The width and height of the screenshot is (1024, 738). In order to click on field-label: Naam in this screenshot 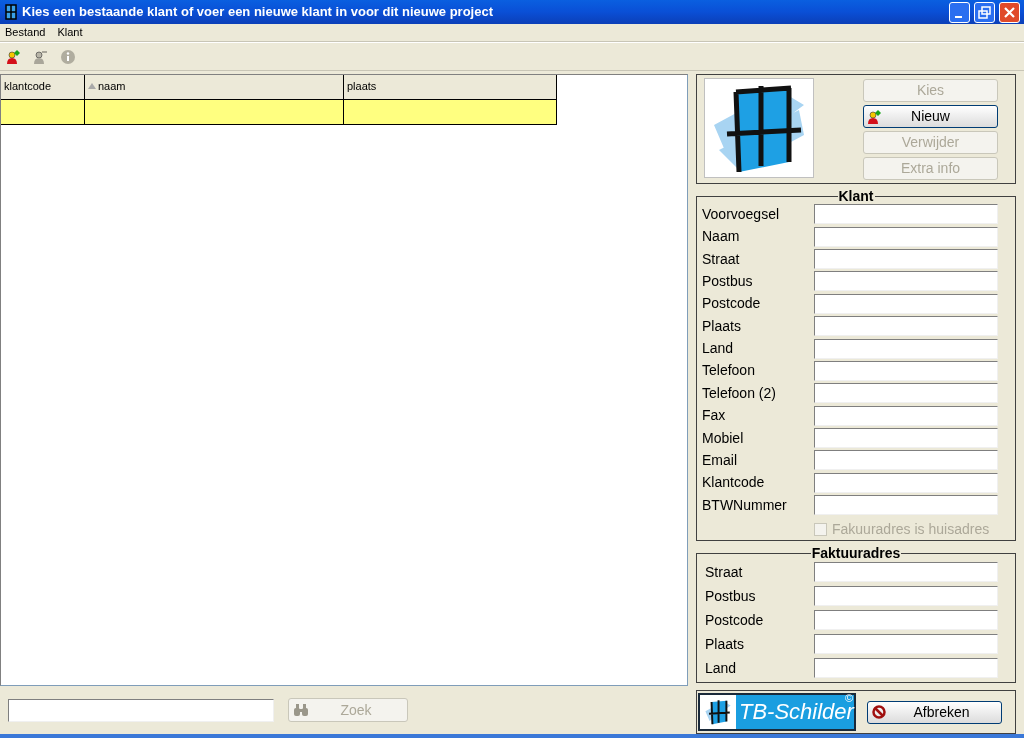, I will do `click(721, 237)`.